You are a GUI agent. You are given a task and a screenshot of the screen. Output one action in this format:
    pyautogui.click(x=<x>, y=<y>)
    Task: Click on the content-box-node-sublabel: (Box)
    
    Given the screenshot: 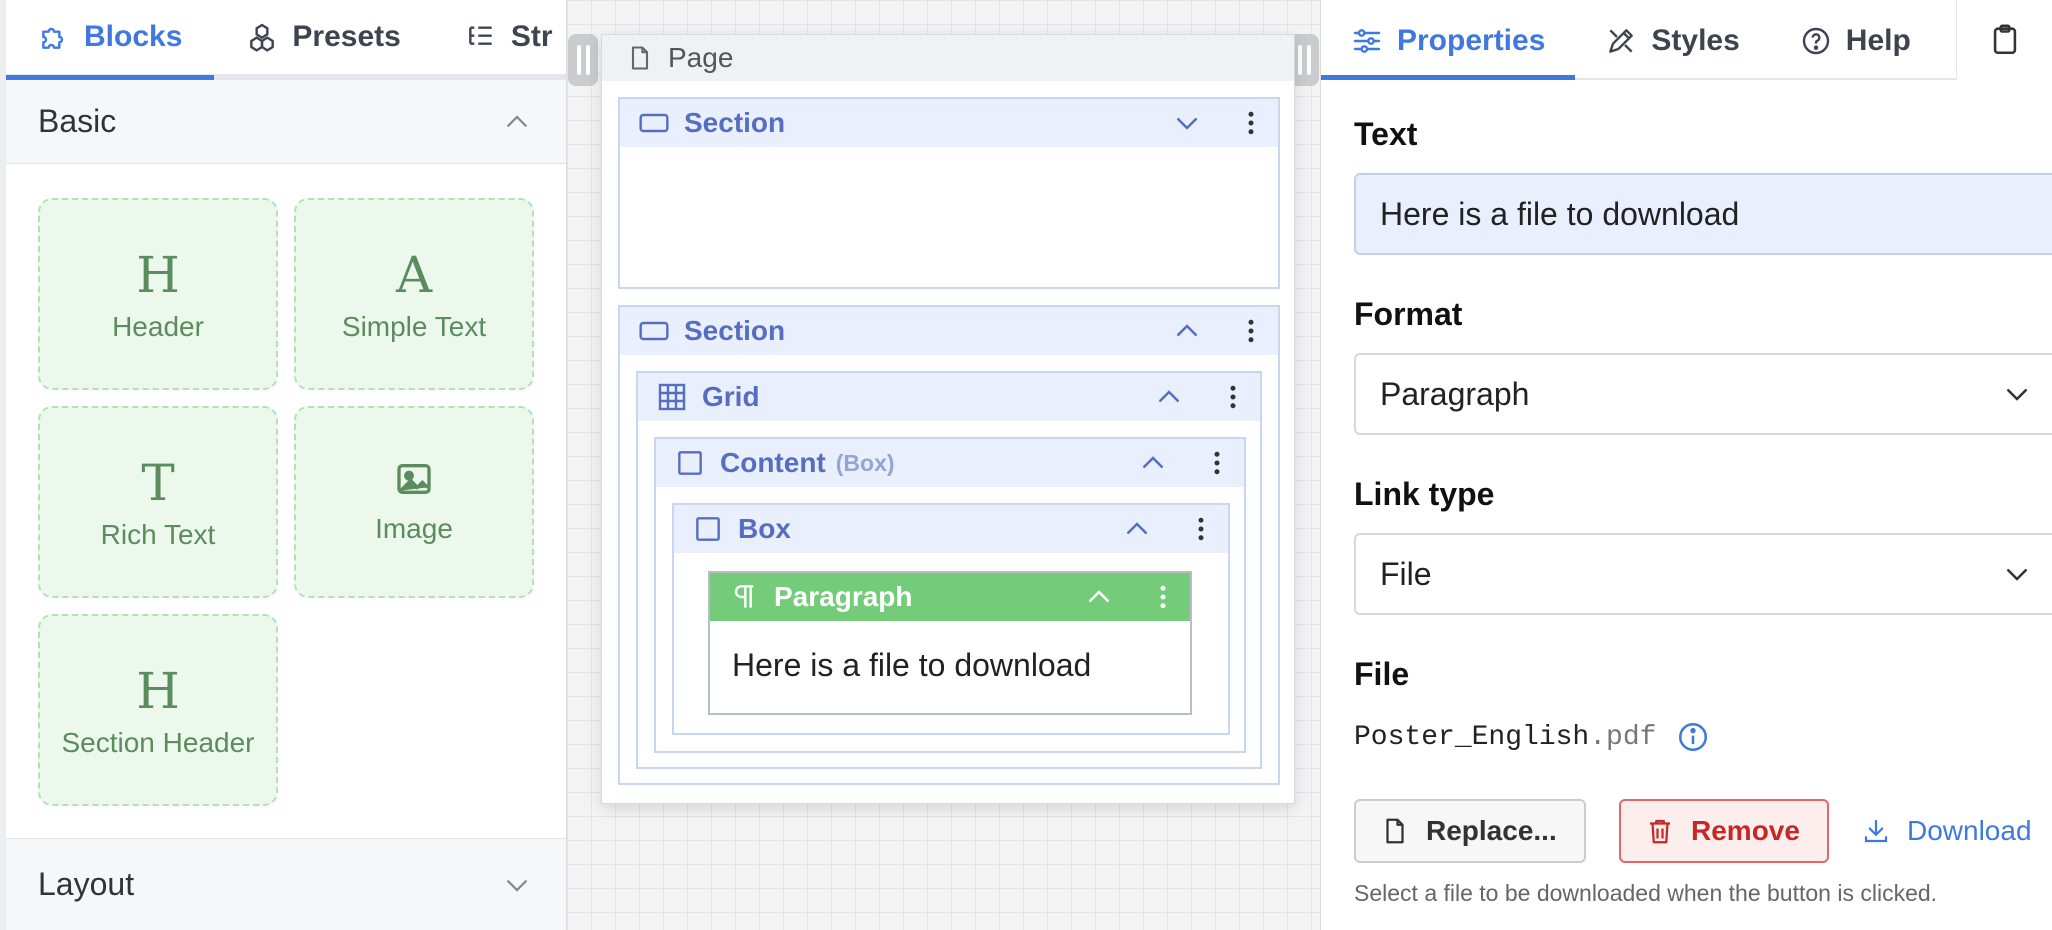 What is the action you would take?
    pyautogui.click(x=865, y=462)
    